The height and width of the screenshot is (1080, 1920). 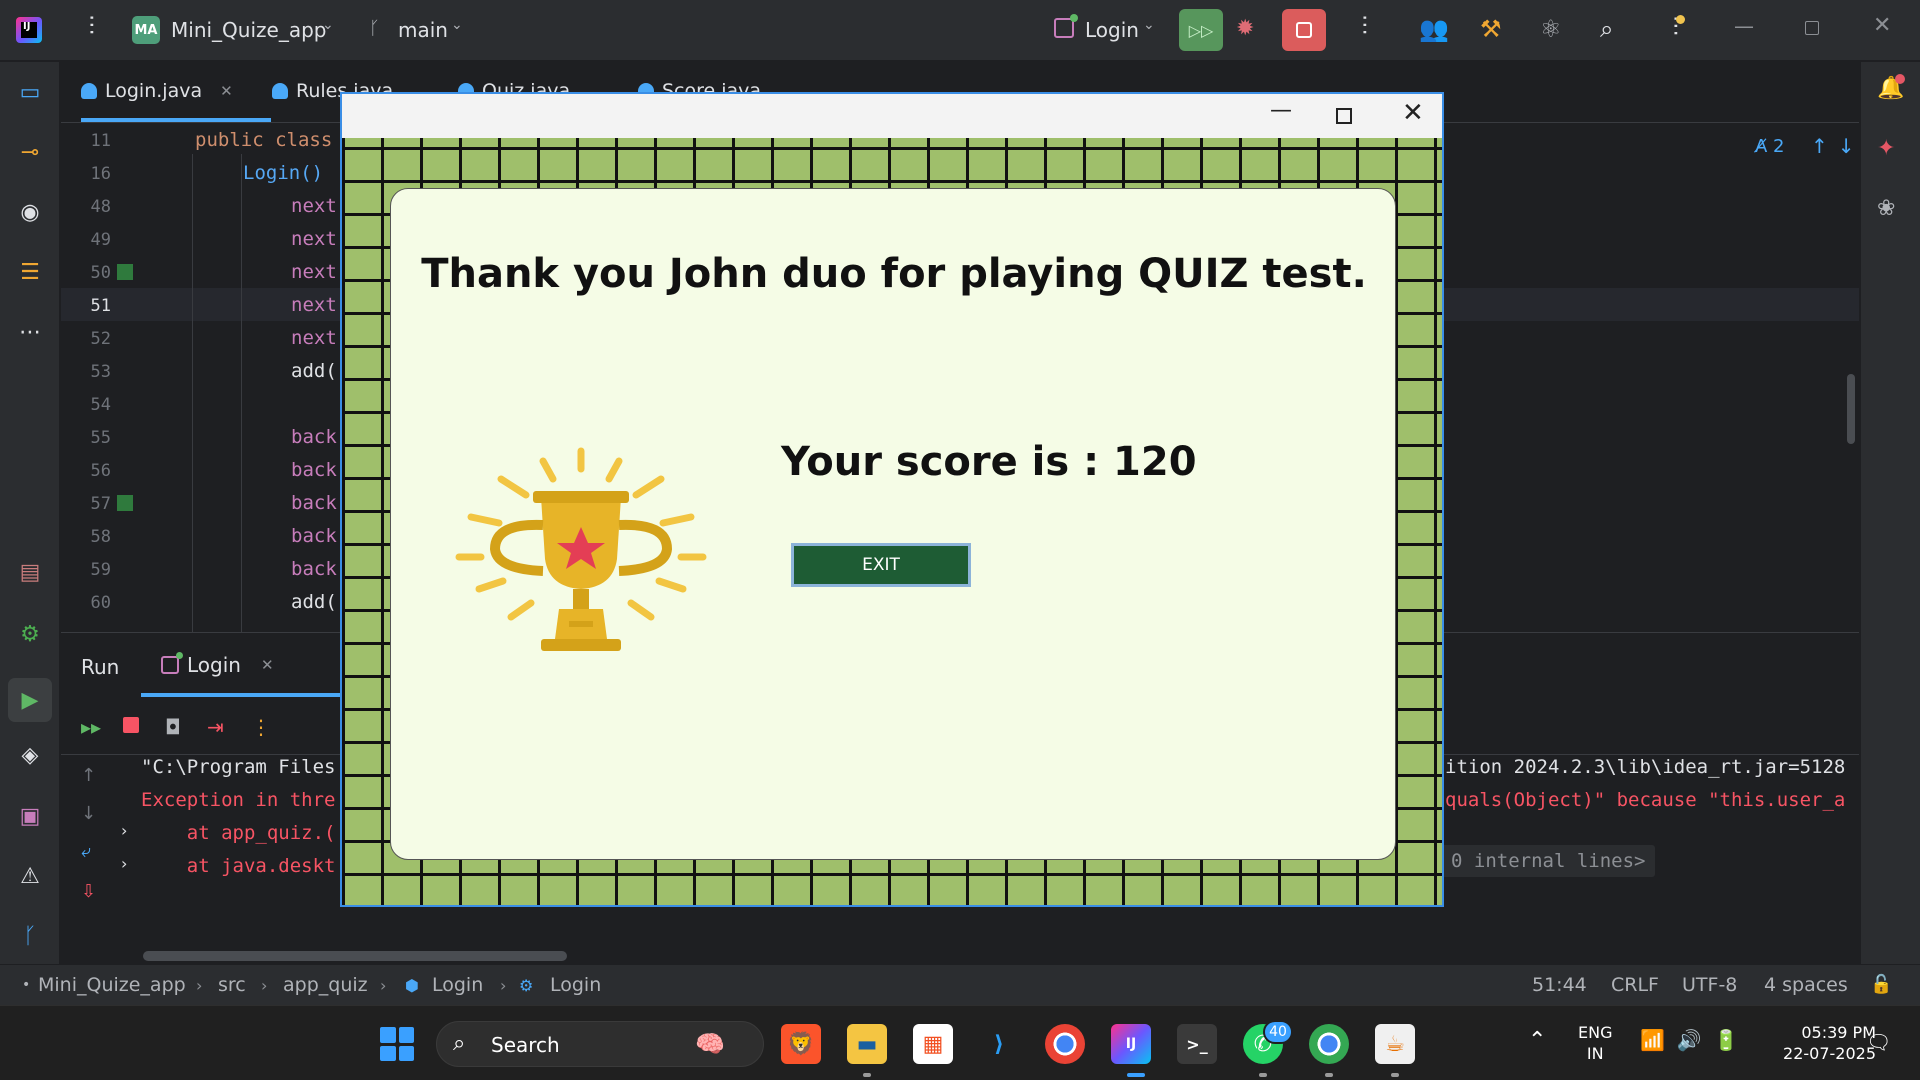 What do you see at coordinates (214, 665) in the screenshot?
I see `run-tab-label: Login` at bounding box center [214, 665].